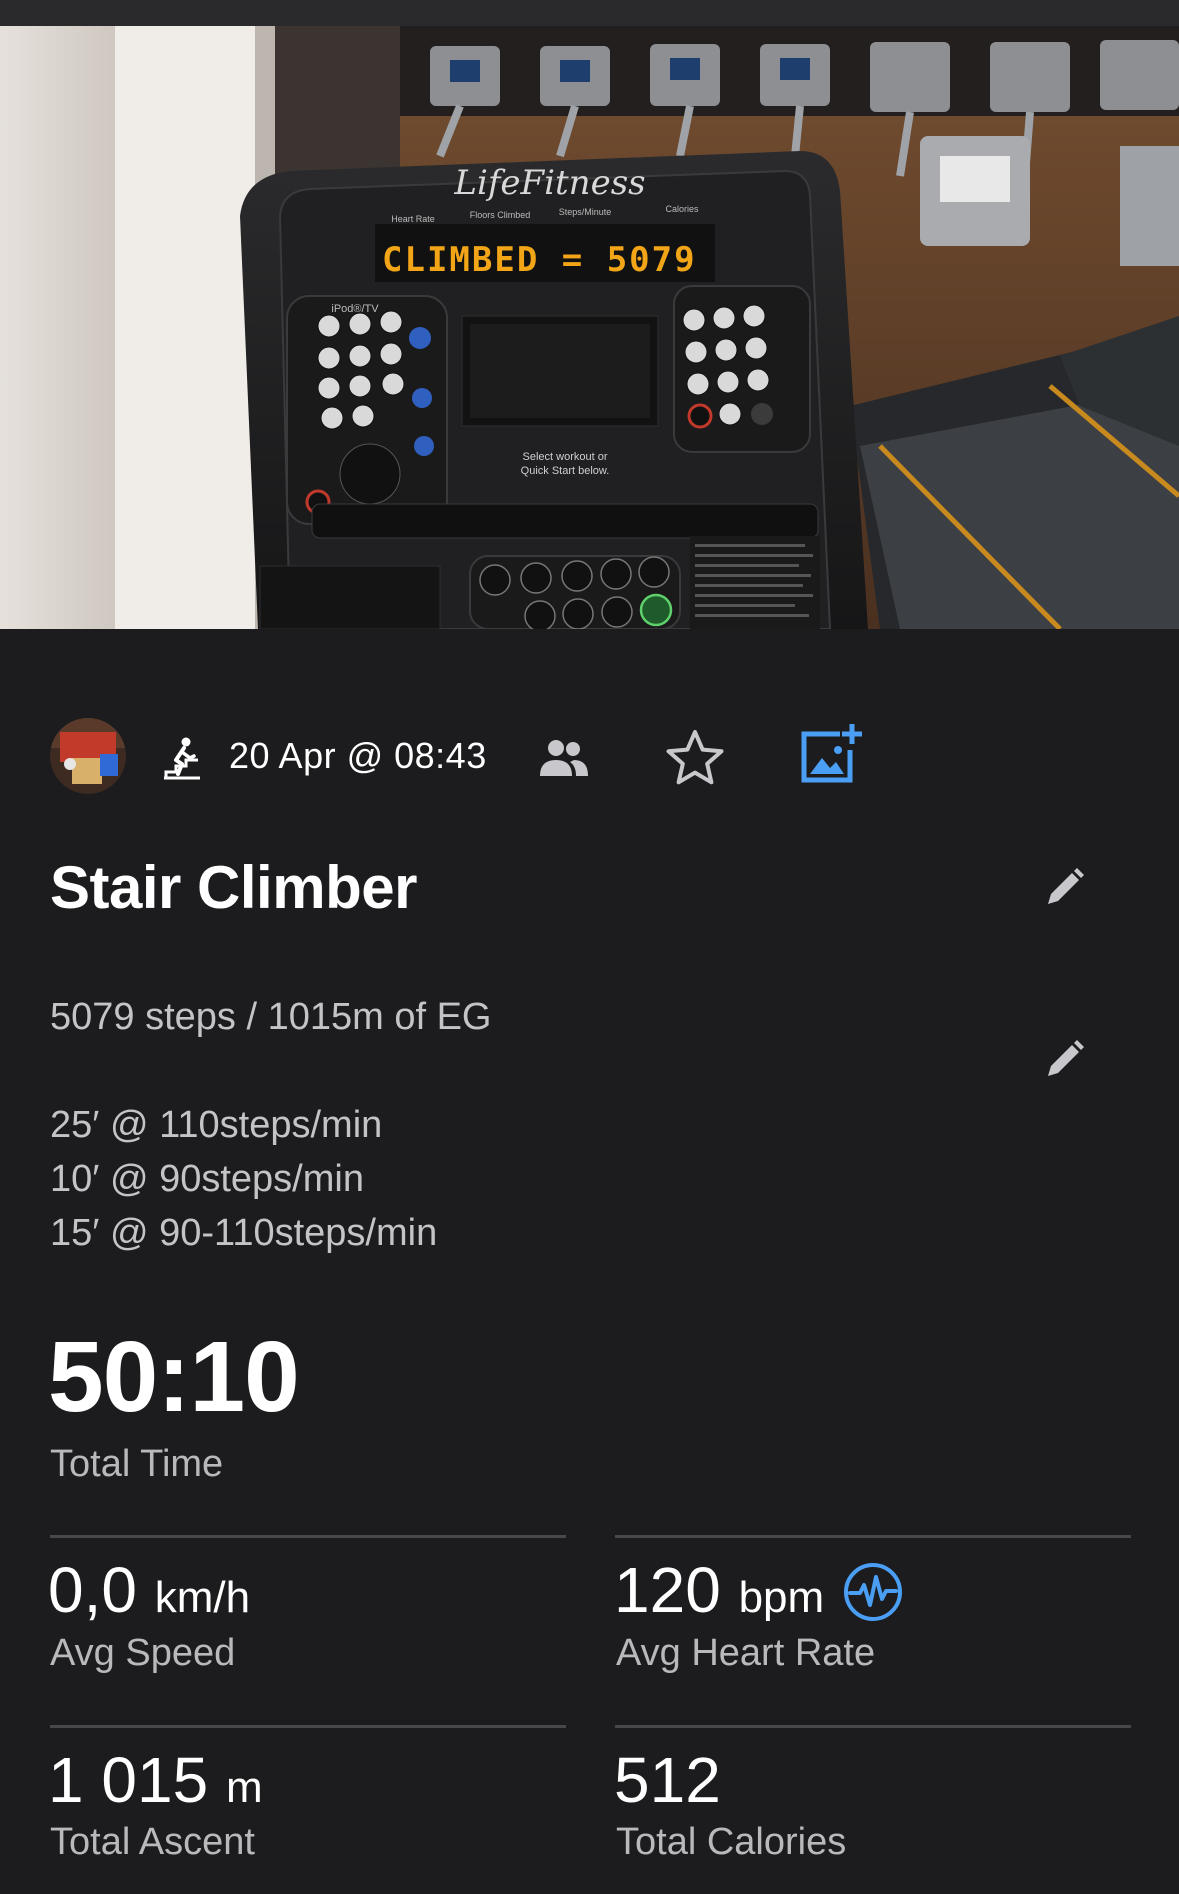 This screenshot has width=1179, height=1894. What do you see at coordinates (549, 183) in the screenshot?
I see `brand-logo: LifeFitness` at bounding box center [549, 183].